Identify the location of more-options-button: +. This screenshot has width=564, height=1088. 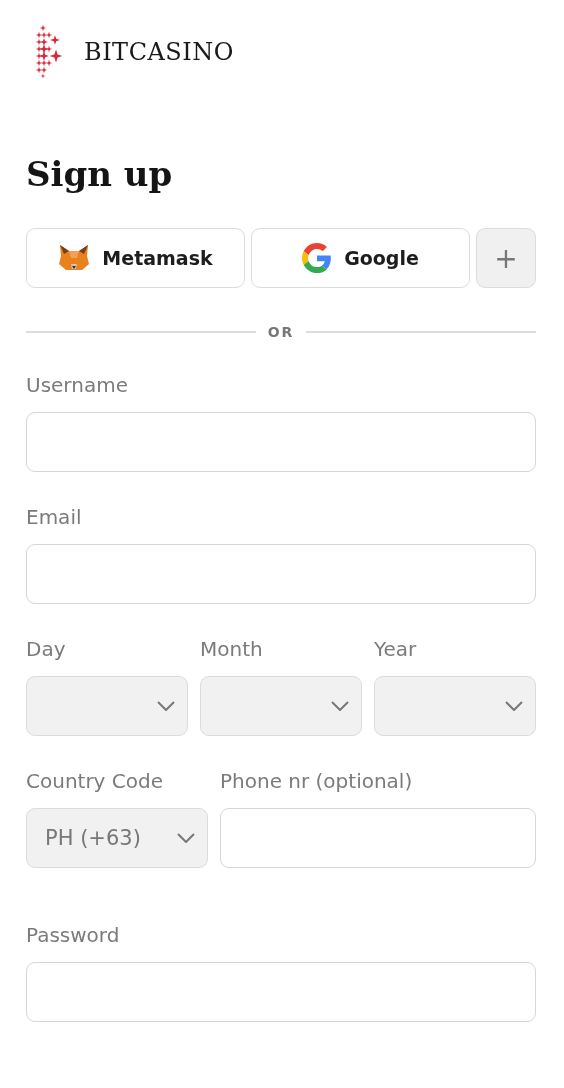
(506, 258).